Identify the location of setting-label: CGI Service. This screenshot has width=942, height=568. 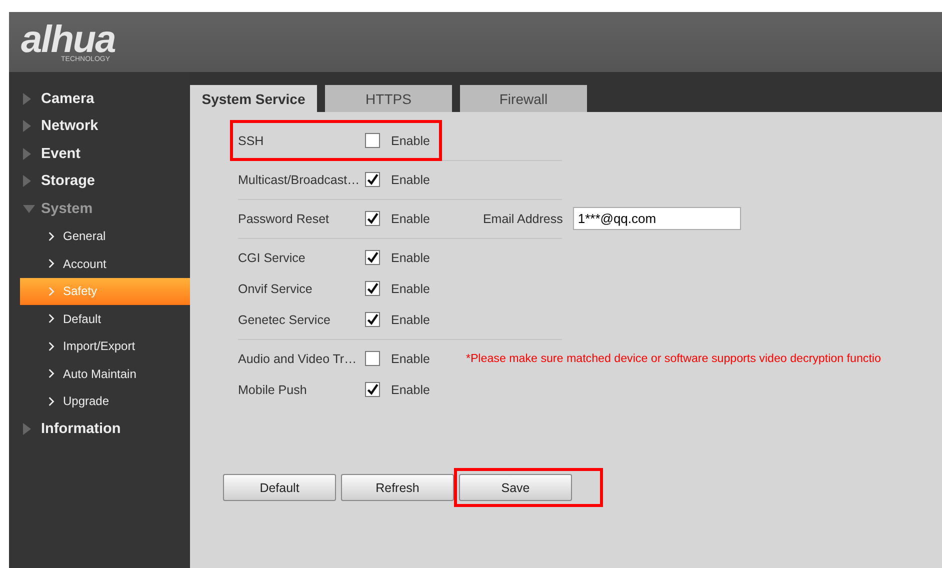
(272, 257).